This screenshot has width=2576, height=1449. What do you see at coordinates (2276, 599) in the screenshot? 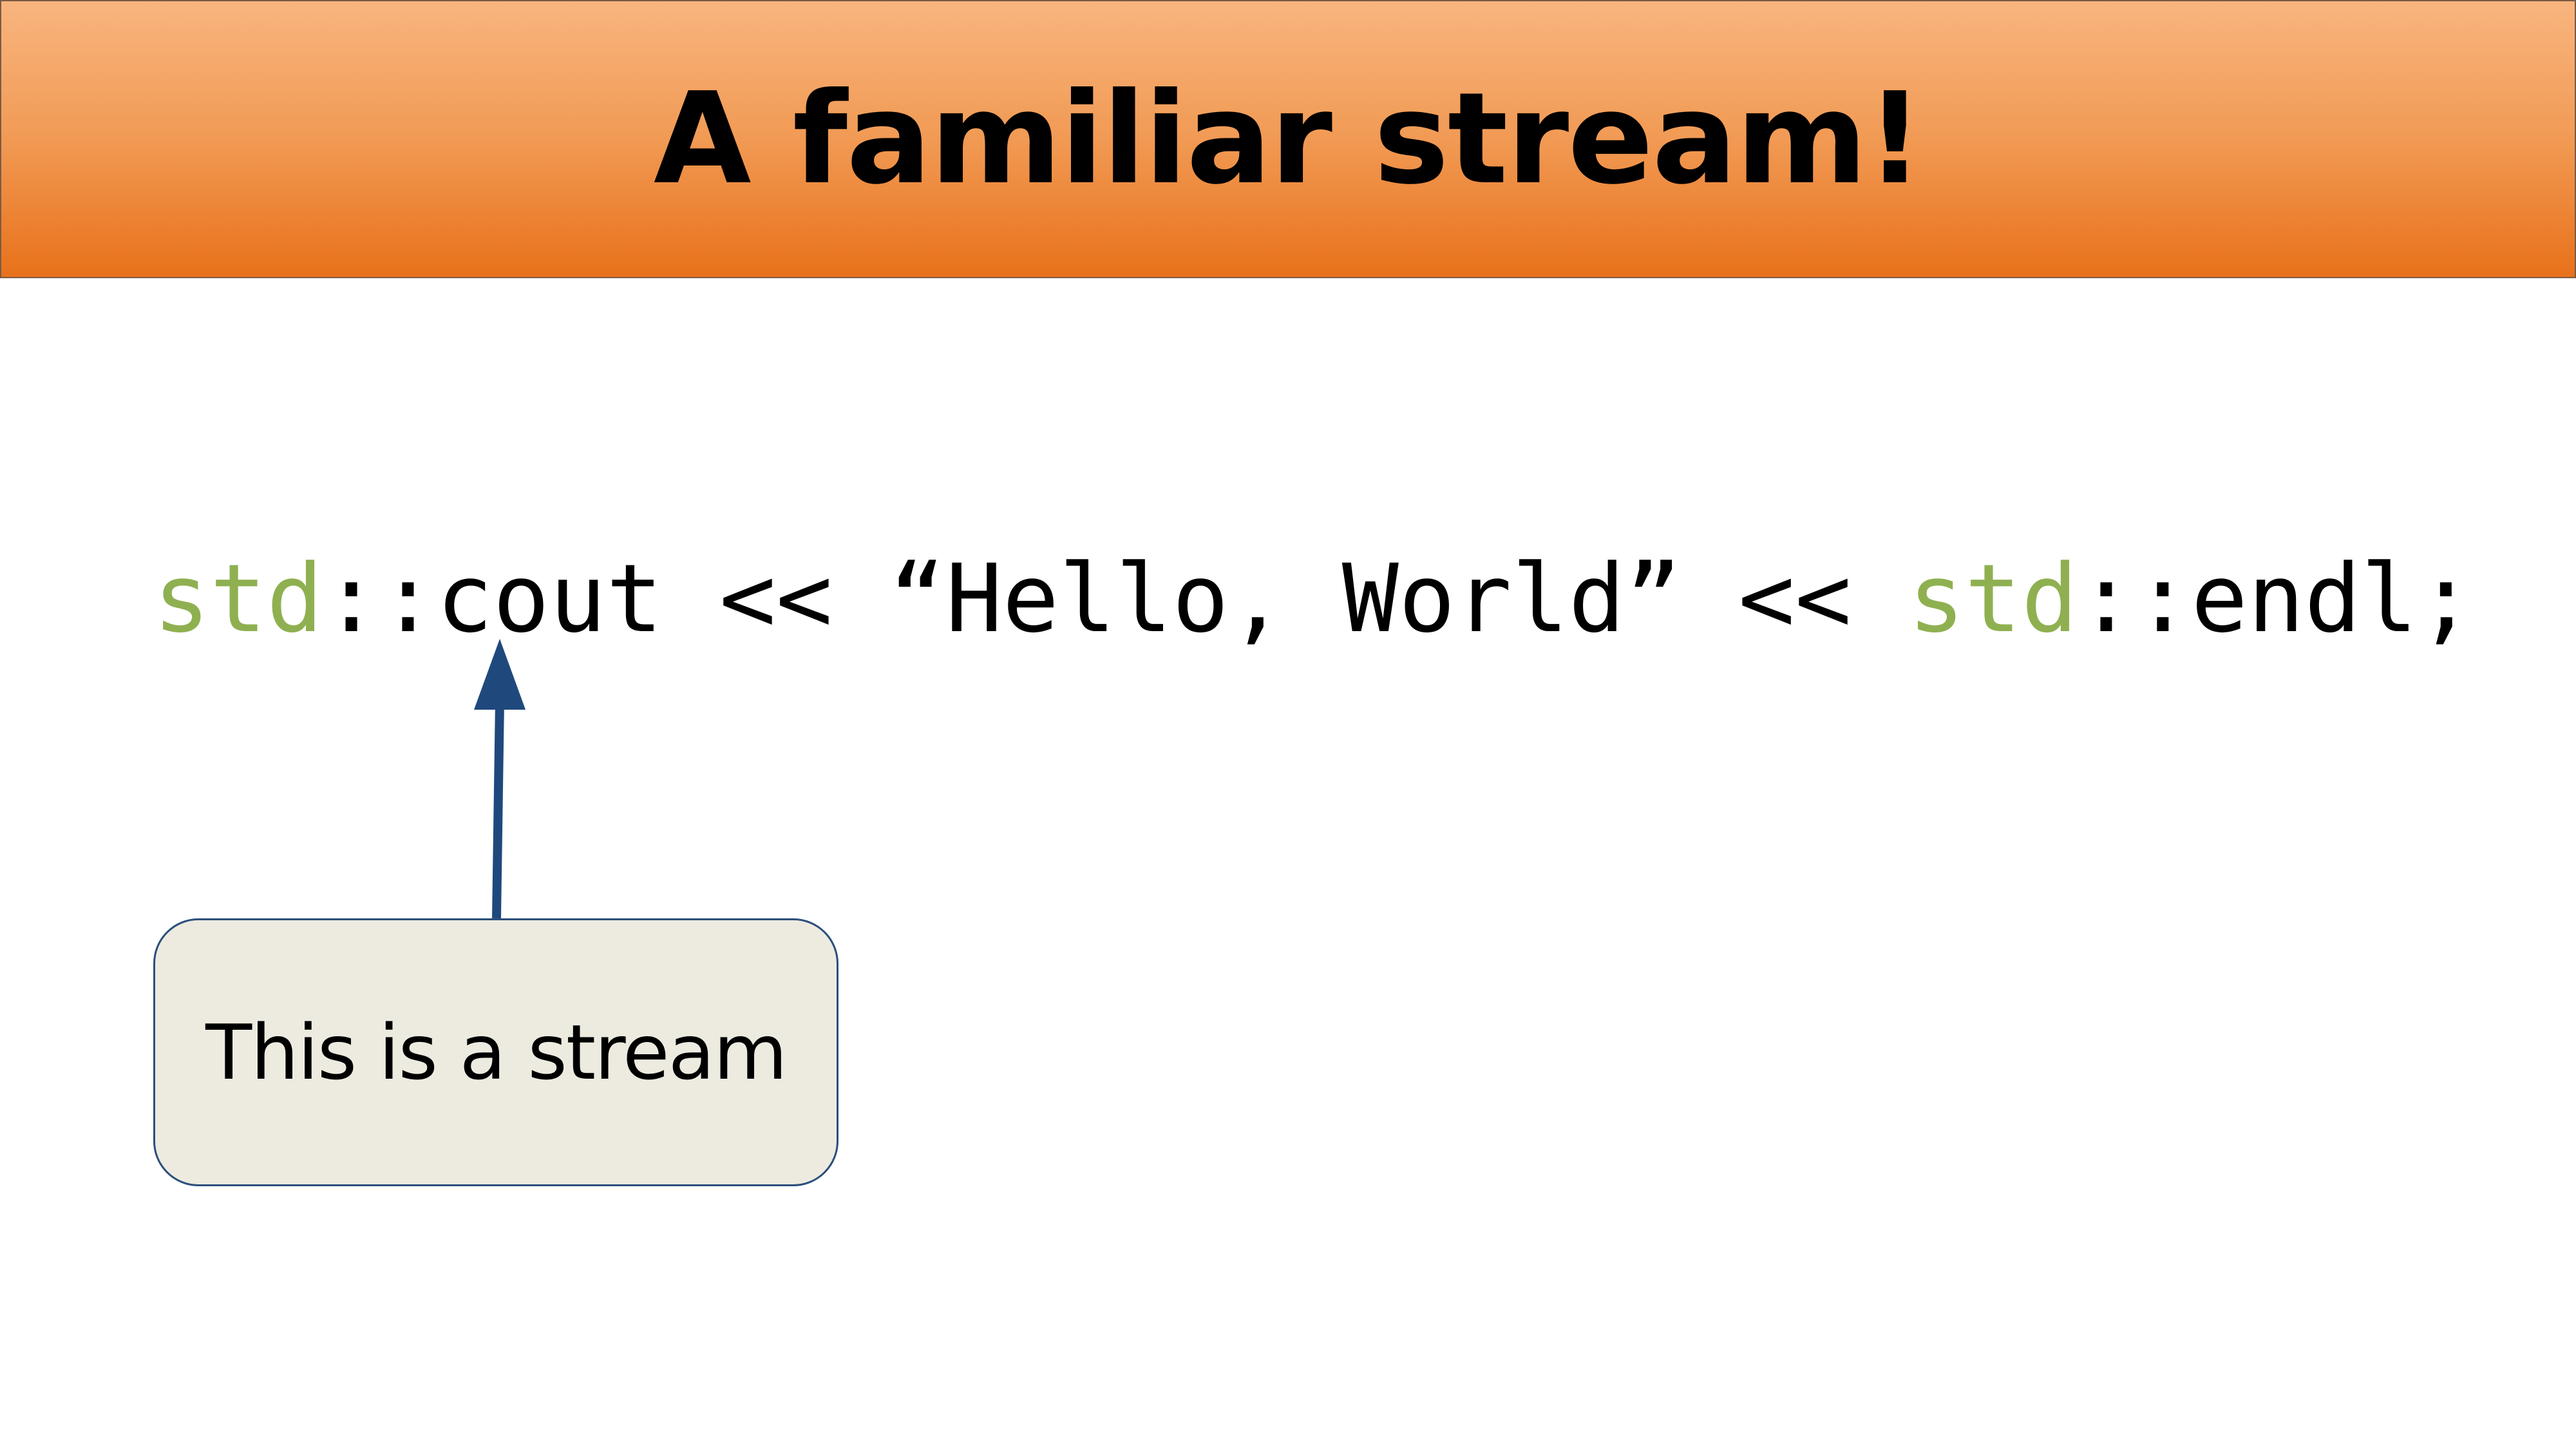
I see `code-endl-expression: ::endl;` at bounding box center [2276, 599].